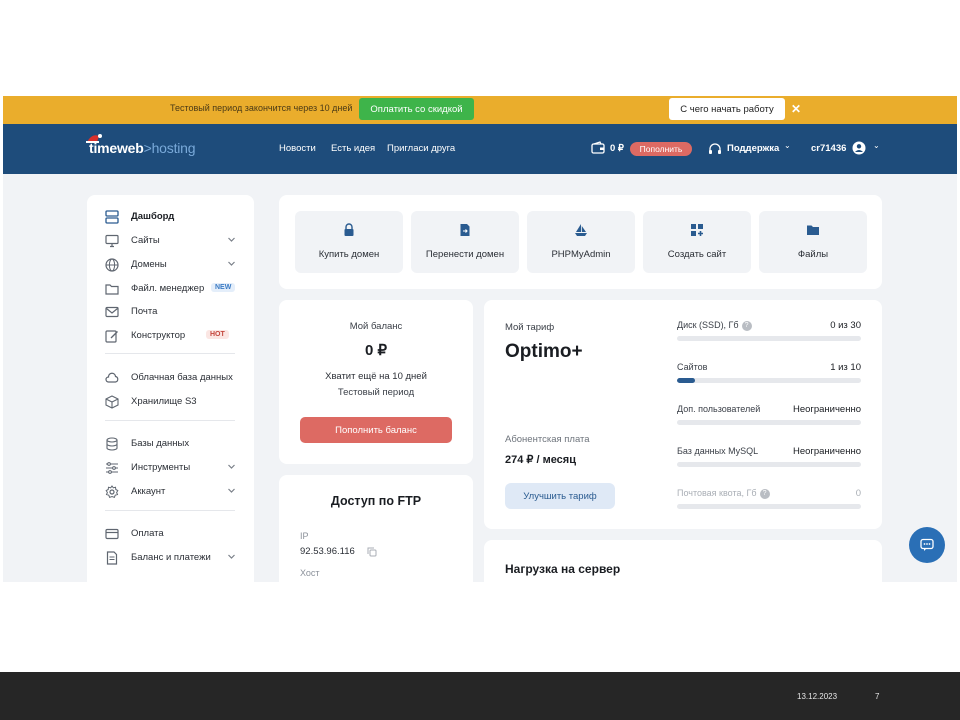 The height and width of the screenshot is (720, 960). I want to click on ship-icon, so click(581, 230).